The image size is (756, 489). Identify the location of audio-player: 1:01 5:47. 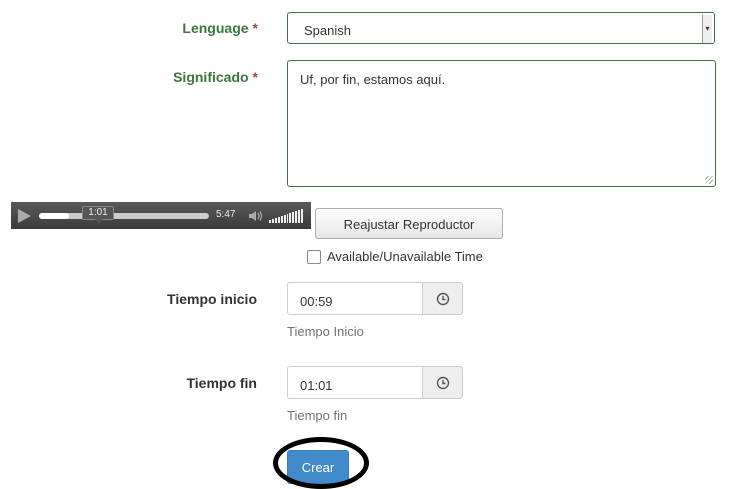
(161, 215).